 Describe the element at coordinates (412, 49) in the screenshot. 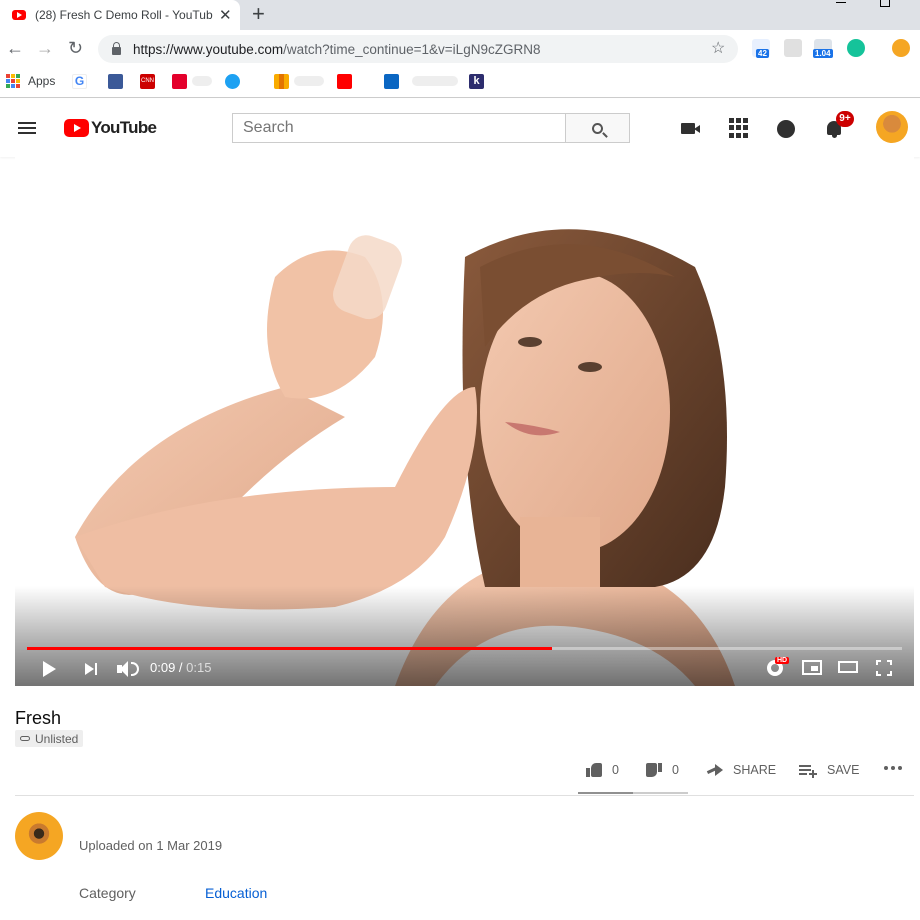

I see `url-path: /watch?time_continue=1&v=iLgN9cZGRN8` at that location.